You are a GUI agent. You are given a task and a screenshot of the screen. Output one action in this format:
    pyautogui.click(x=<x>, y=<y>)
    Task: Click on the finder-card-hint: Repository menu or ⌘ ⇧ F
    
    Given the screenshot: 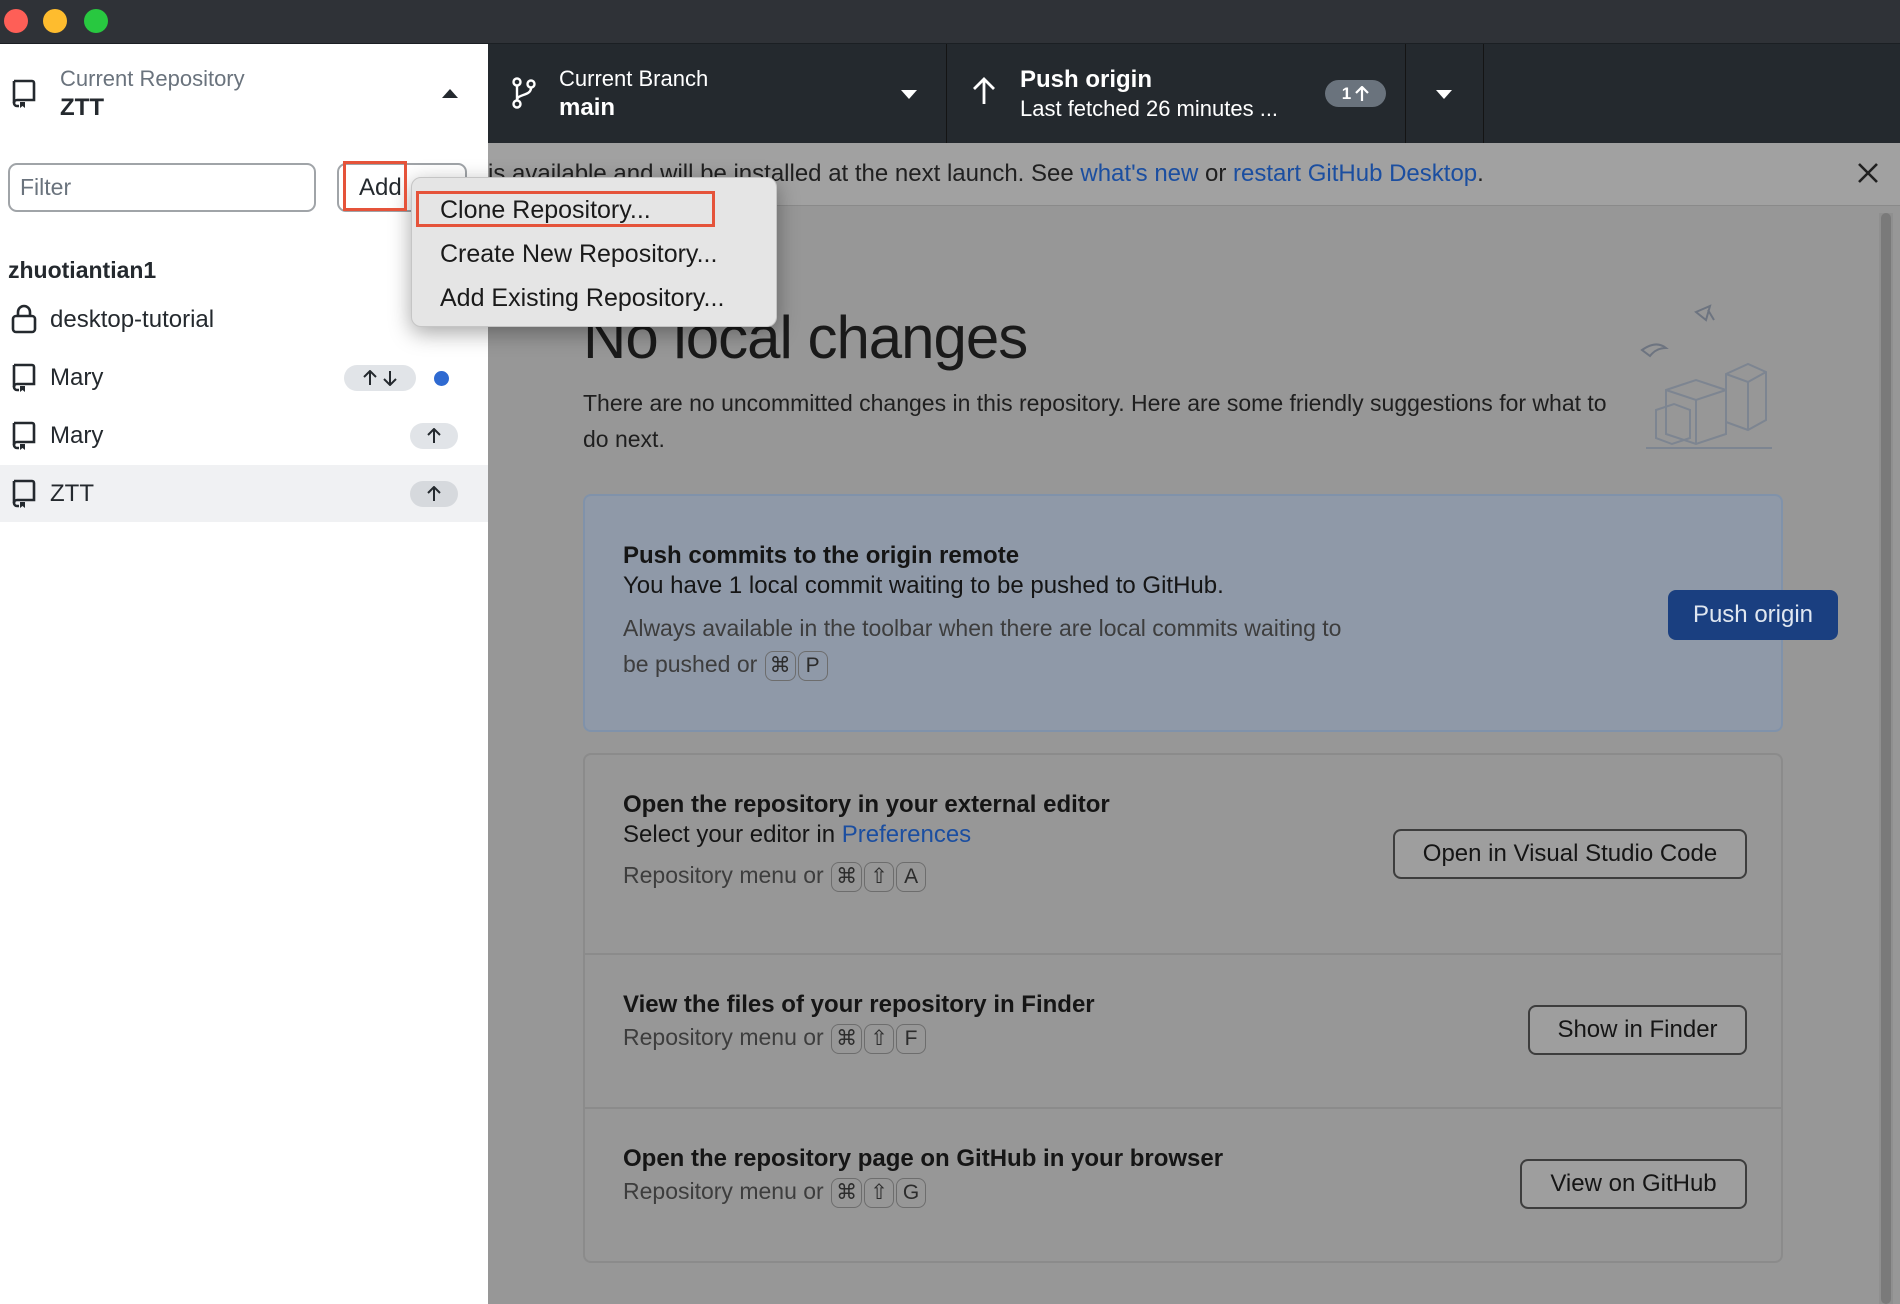 What is the action you would take?
    pyautogui.click(x=775, y=1037)
    